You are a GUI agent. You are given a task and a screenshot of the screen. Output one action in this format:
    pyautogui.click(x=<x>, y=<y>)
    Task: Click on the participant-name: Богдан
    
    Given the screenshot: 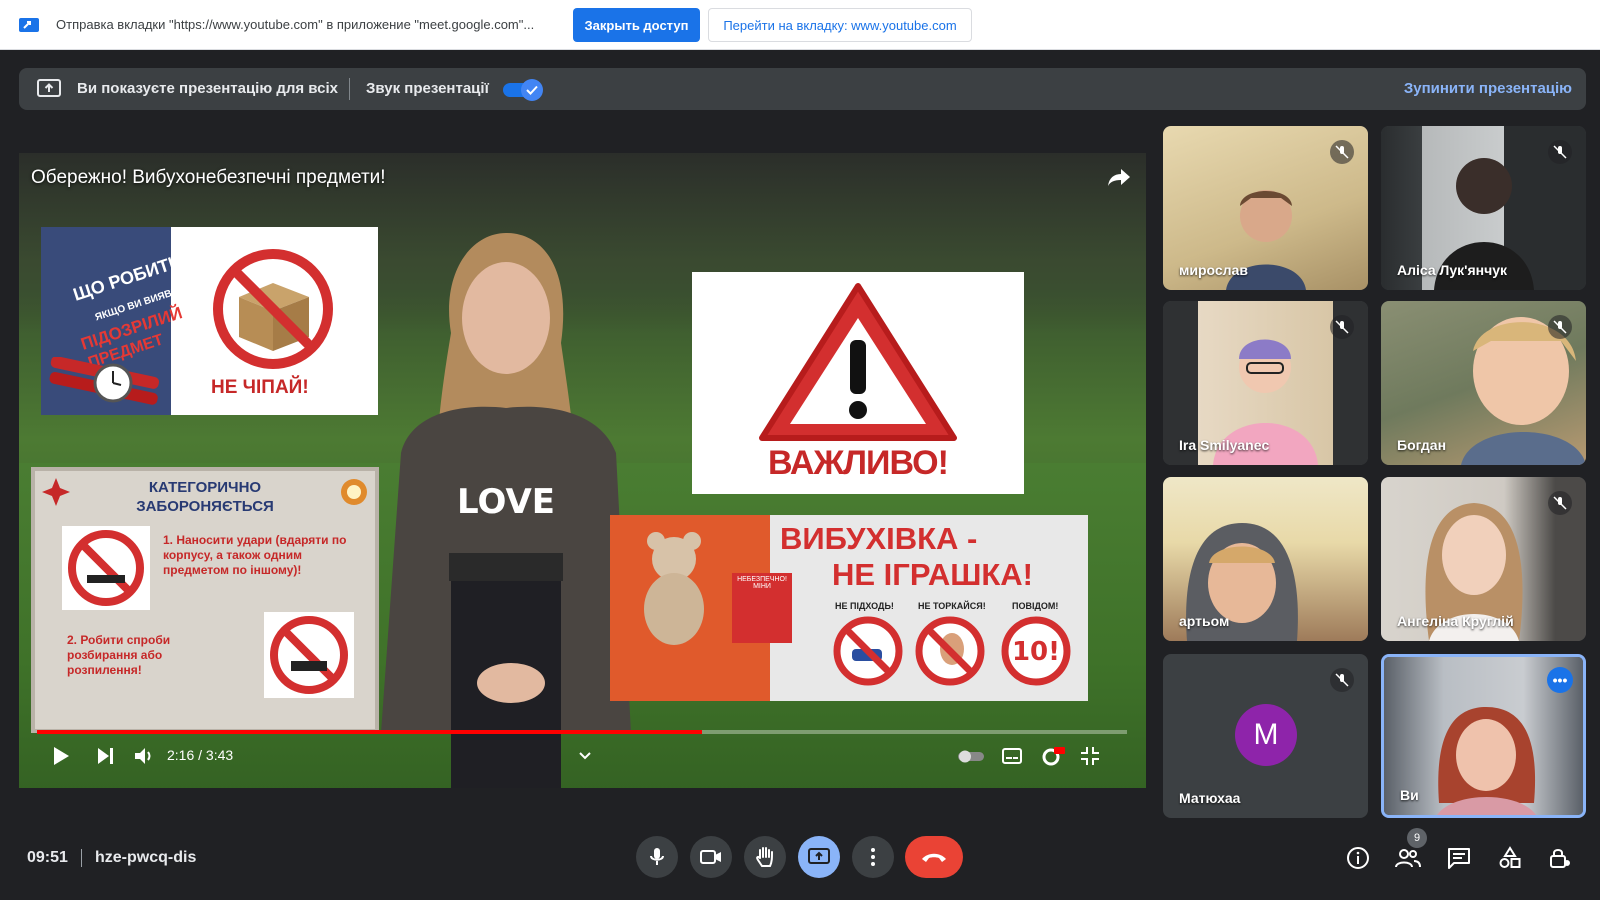 What is the action you would take?
    pyautogui.click(x=1422, y=445)
    